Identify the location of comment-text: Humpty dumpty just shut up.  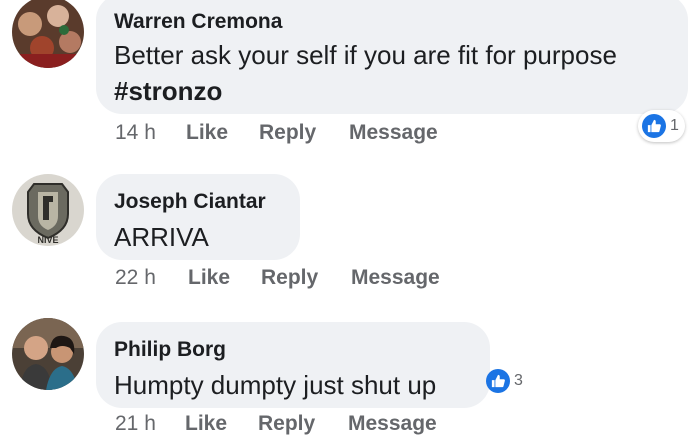
(275, 385).